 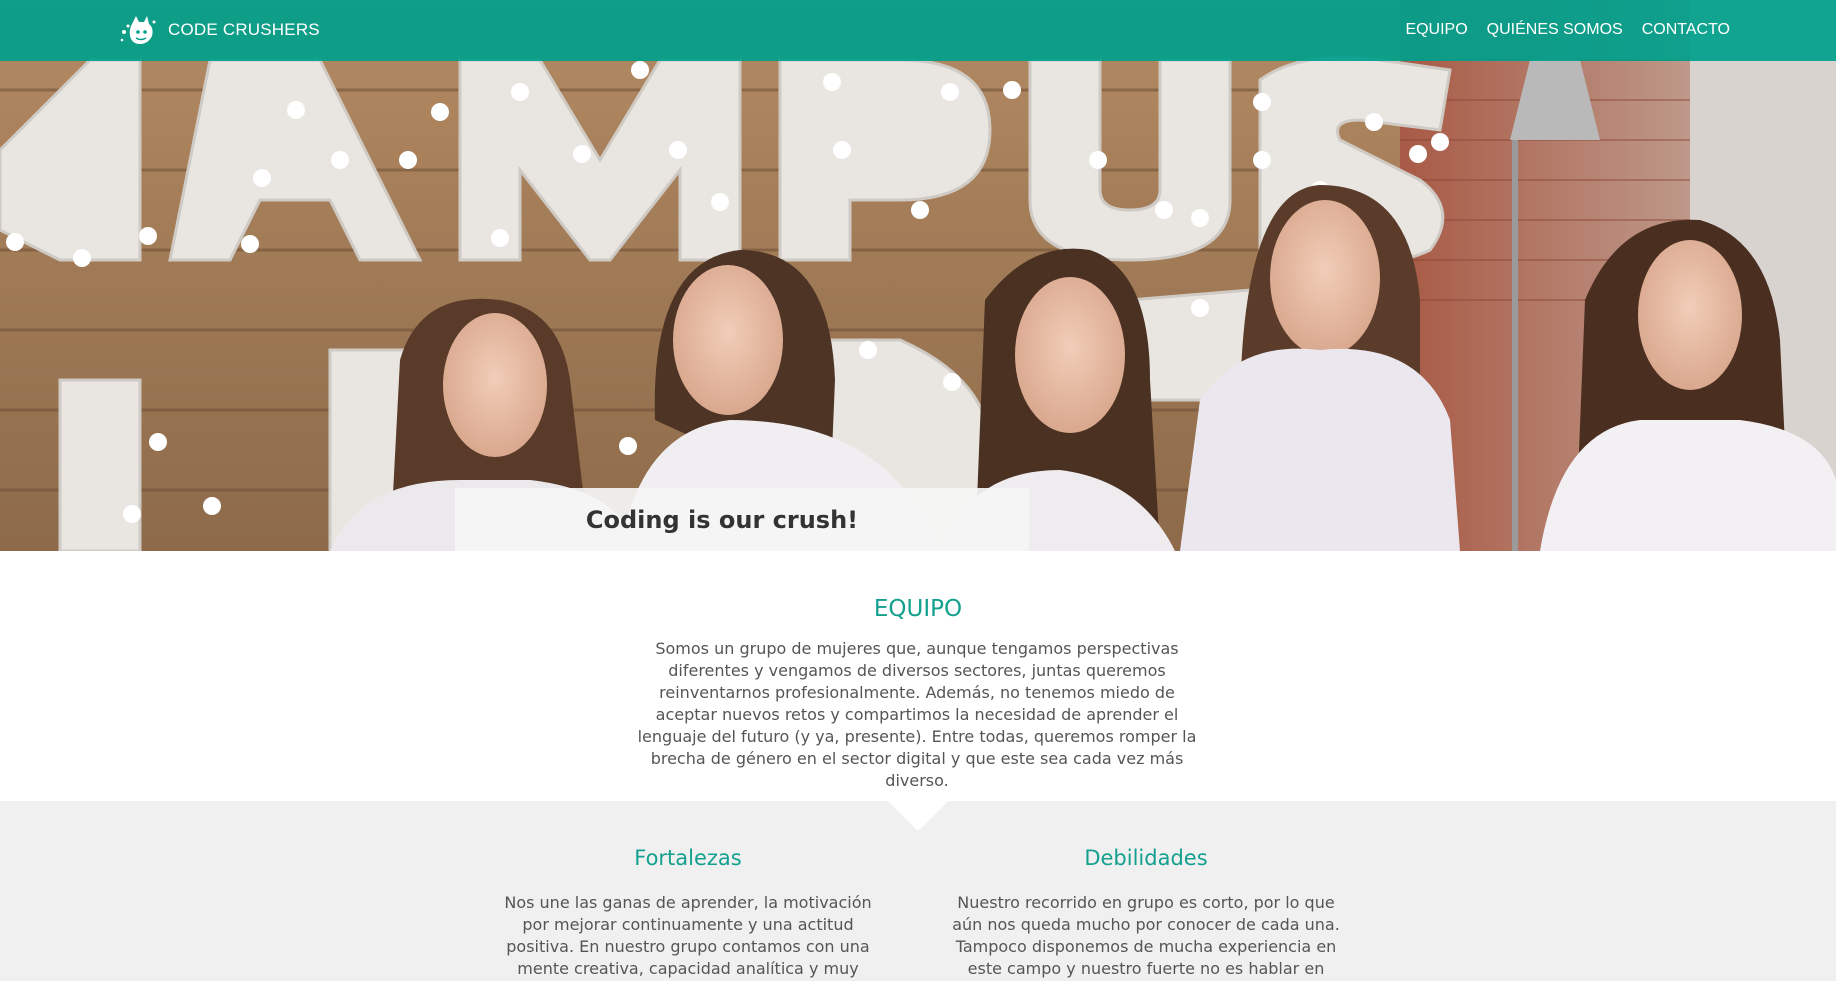 What do you see at coordinates (244, 29) in the screenshot?
I see `brand-name: CODE CRUSHERS` at bounding box center [244, 29].